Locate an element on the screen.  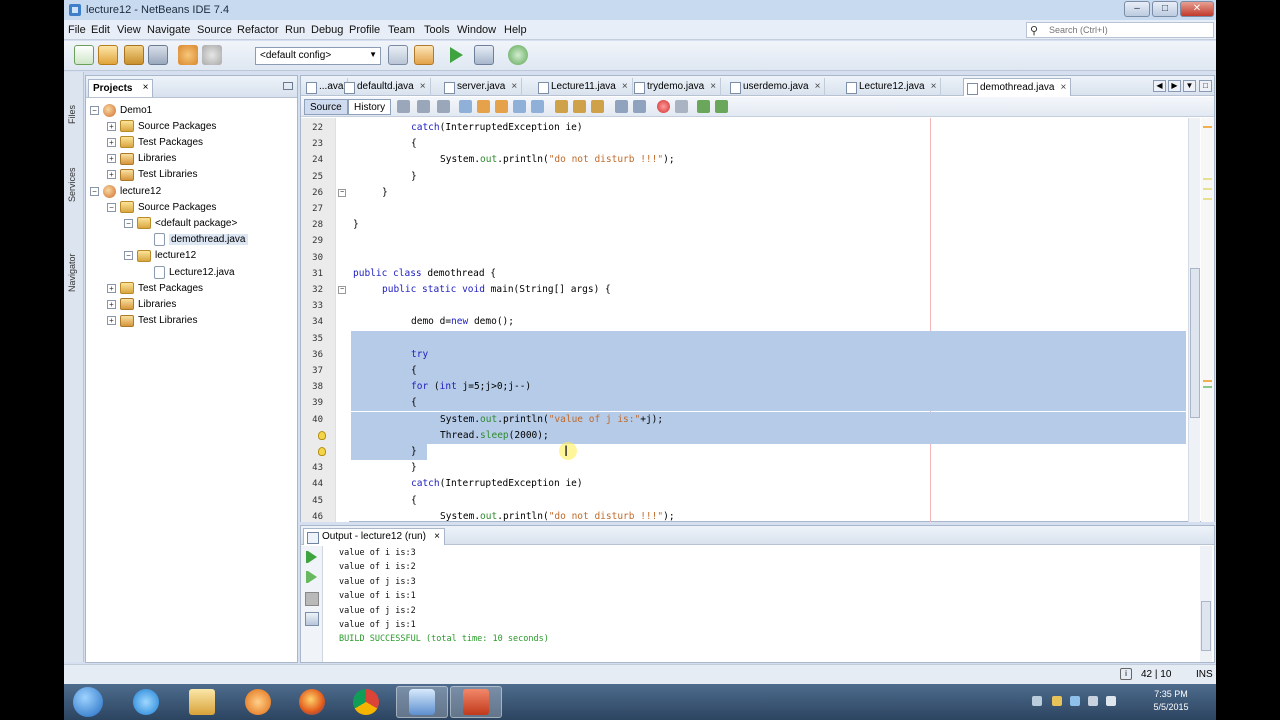
menu-file: File is located at coordinates (77, 30).